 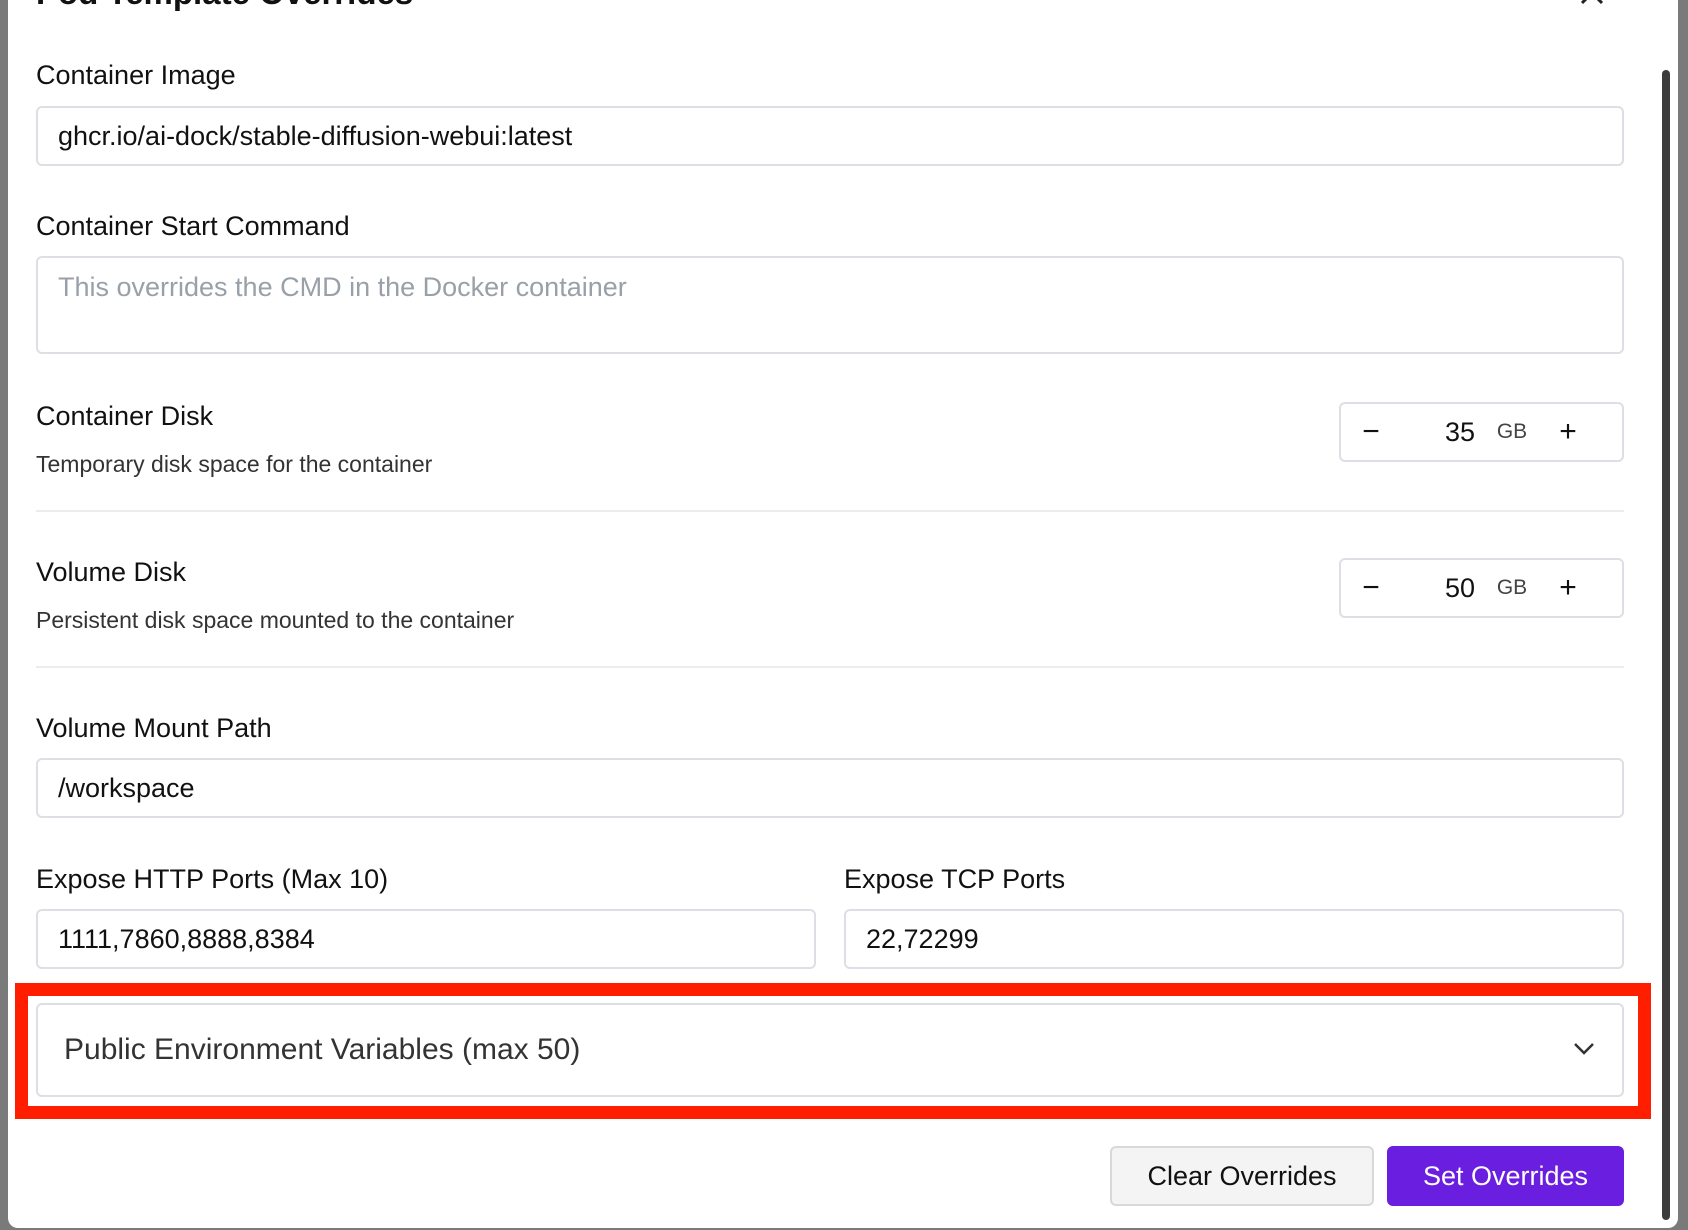 I want to click on dialog-title: Pod Template Overrides, so click(x=224, y=6).